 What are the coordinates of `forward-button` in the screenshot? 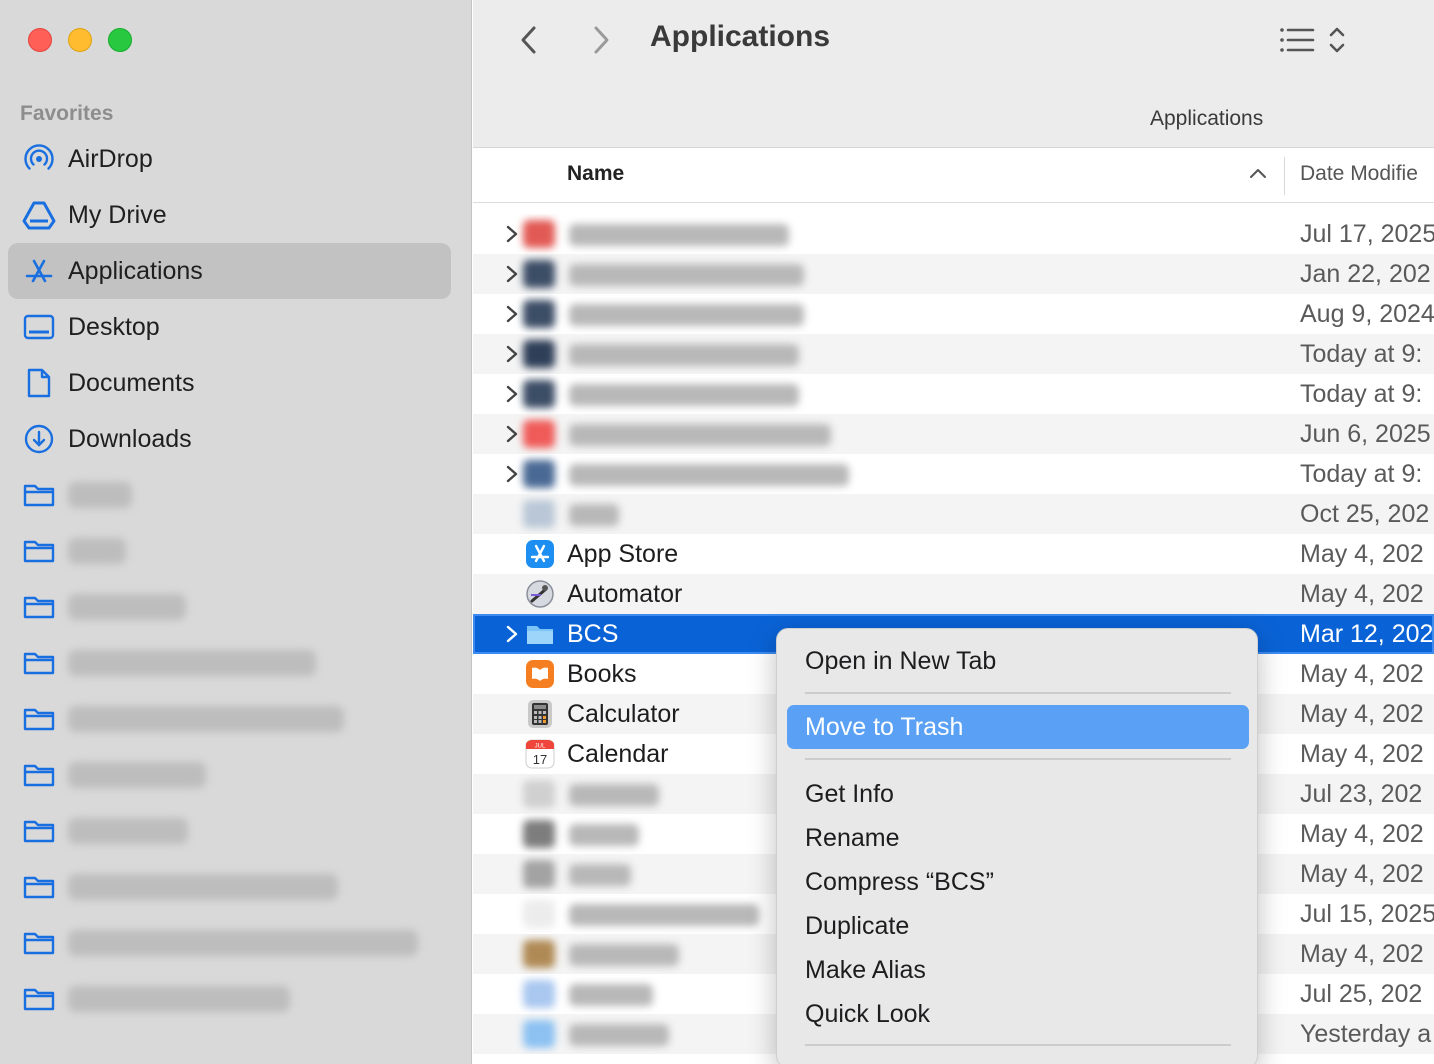 It's located at (601, 40).